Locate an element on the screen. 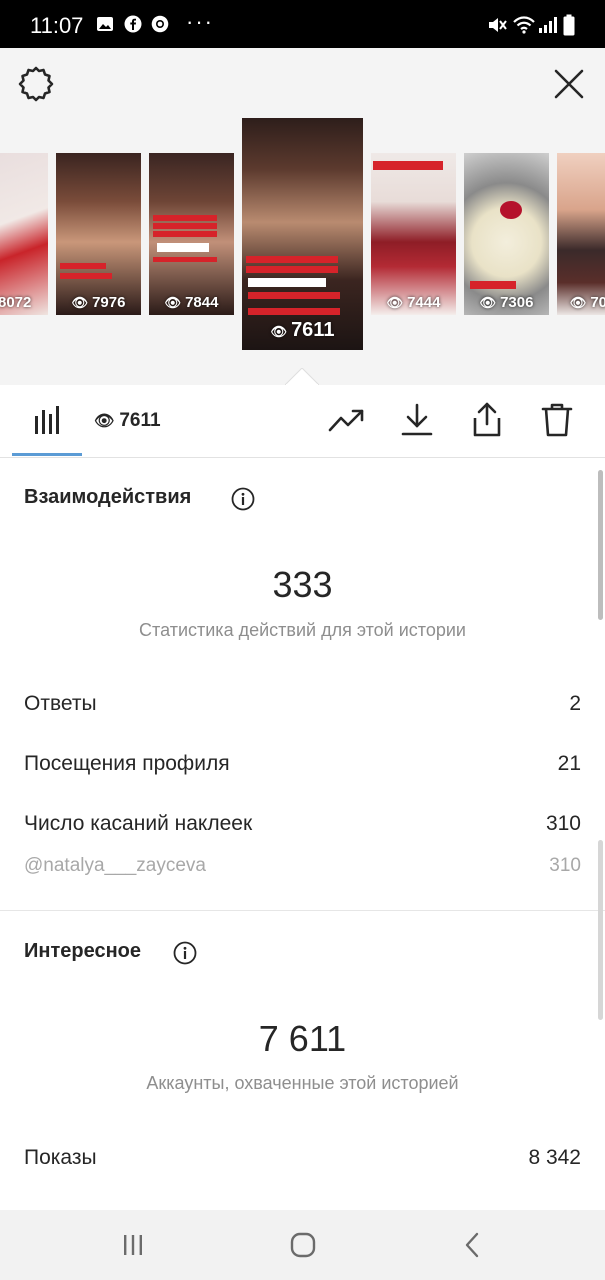  interactions-caption: Статистика действий для этой истории is located at coordinates (302, 630).